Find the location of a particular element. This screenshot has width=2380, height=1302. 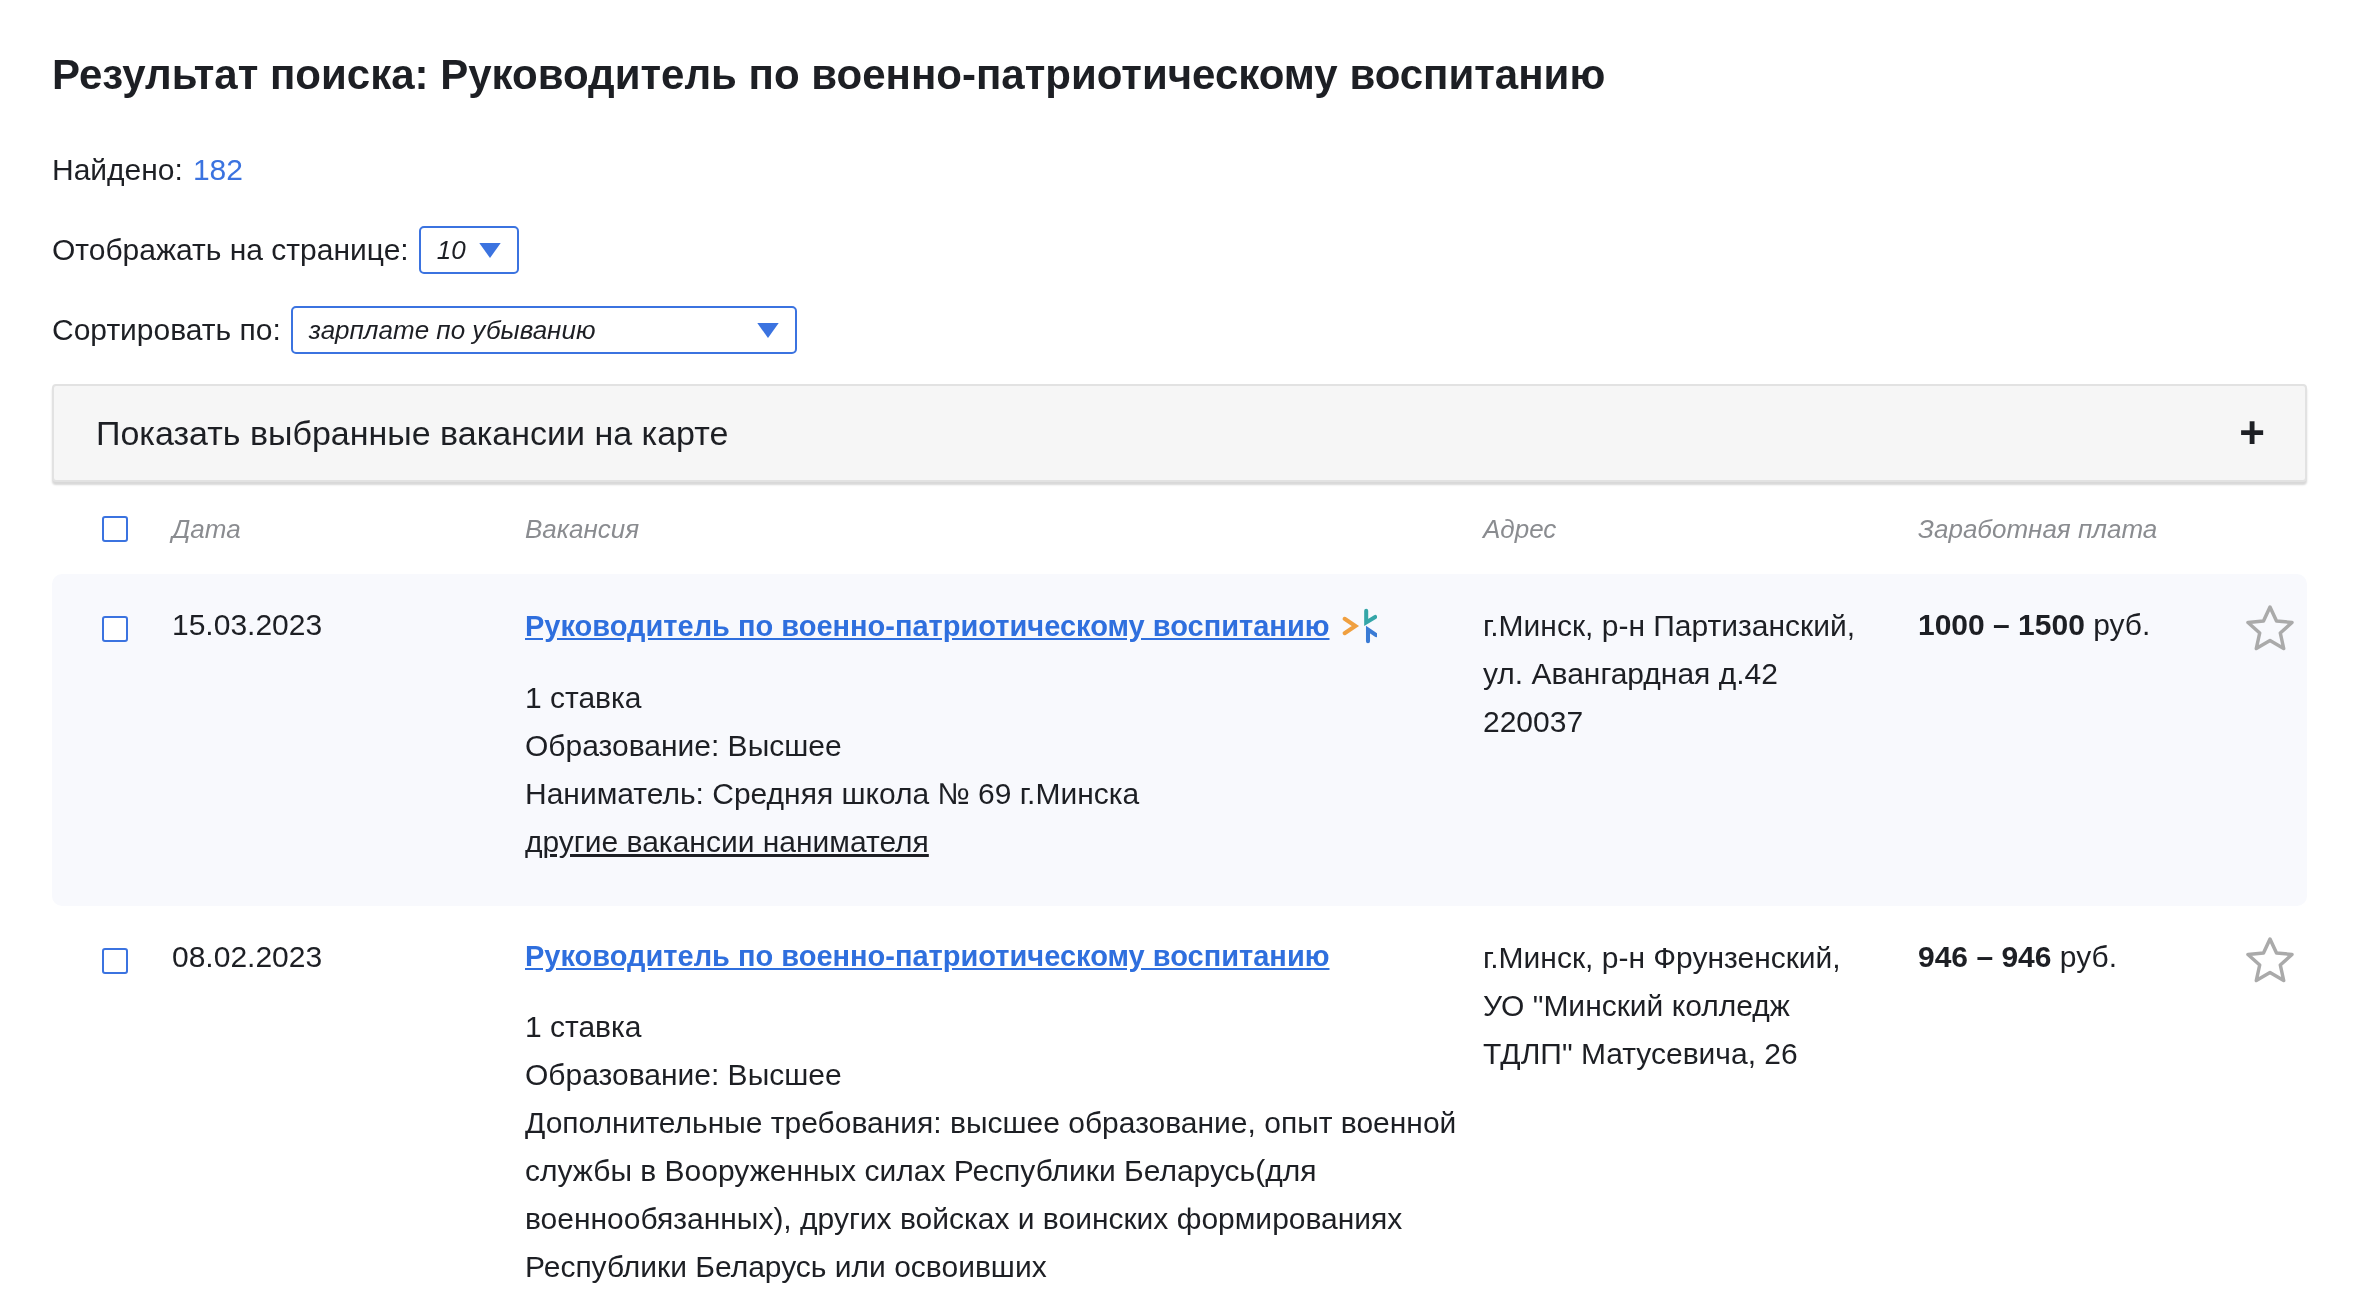

column-header: Вакансия is located at coordinates (583, 529).